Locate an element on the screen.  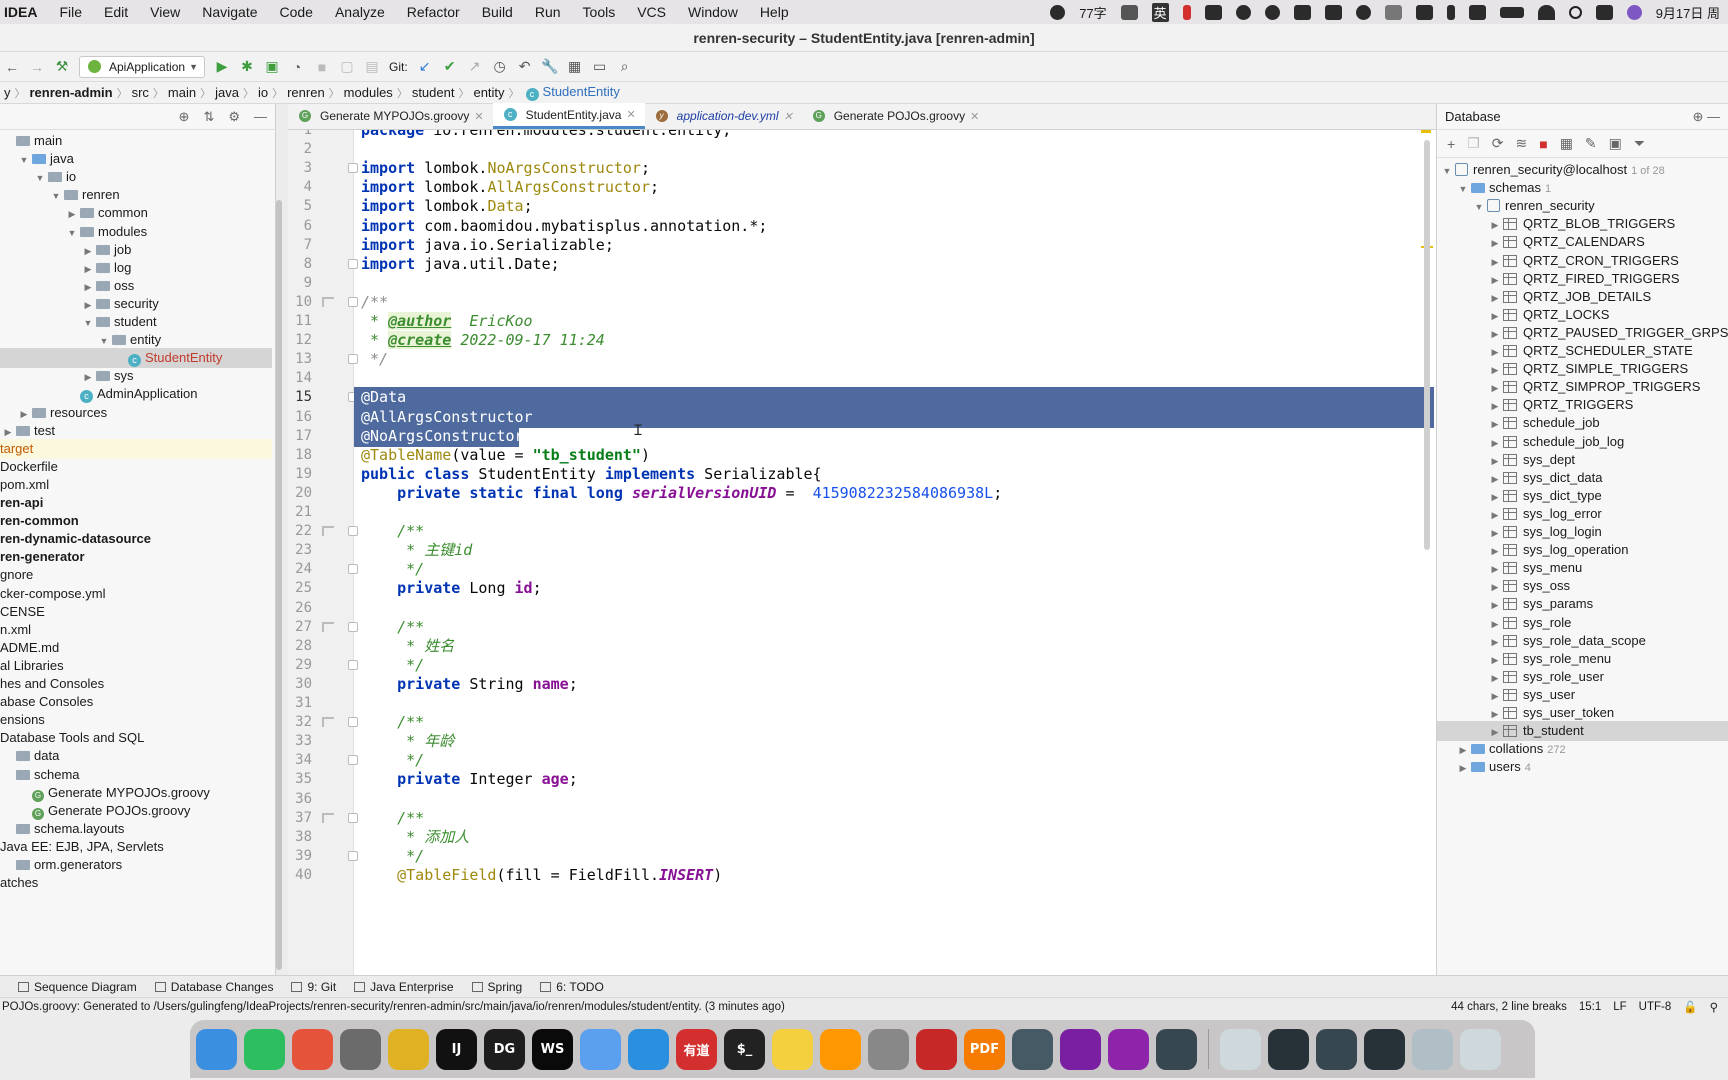
window-1-icon is located at coordinates (1288, 1049).